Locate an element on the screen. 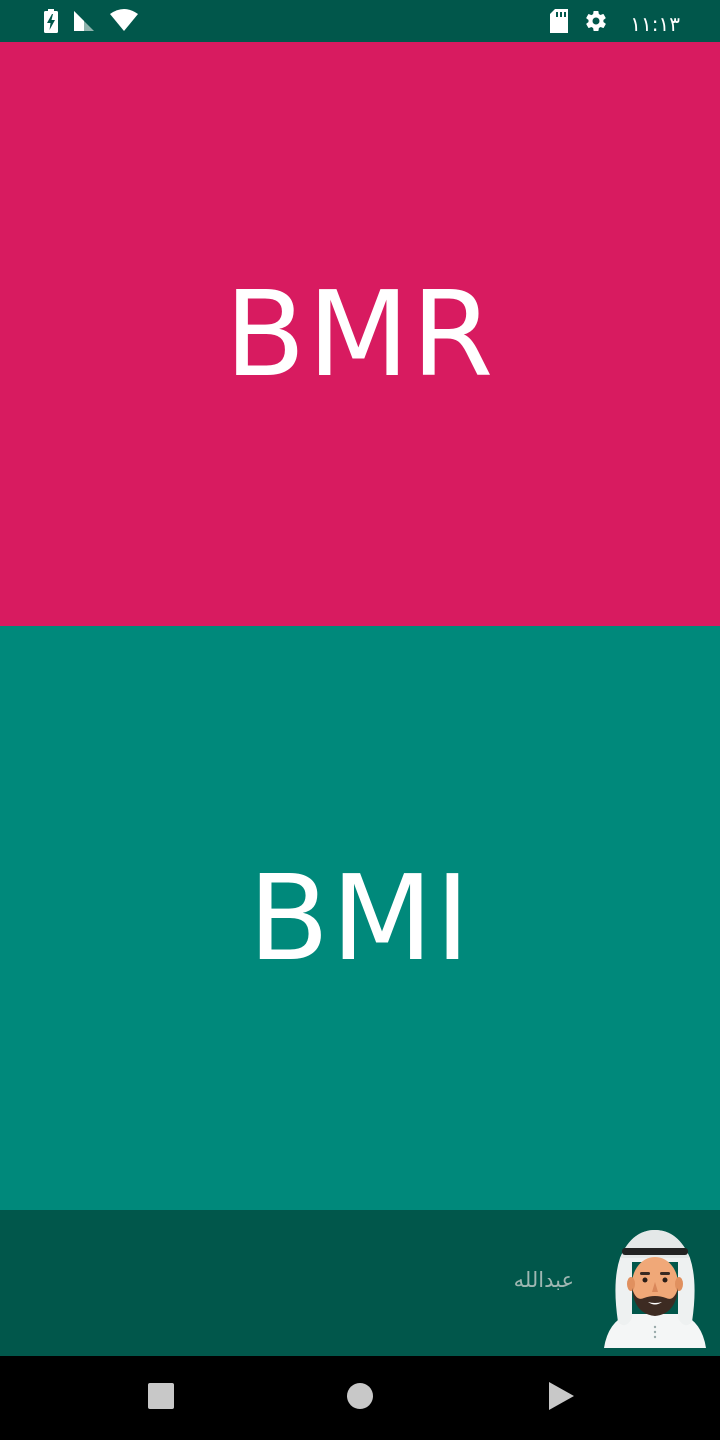 Image resolution: width=720 pixels, height=1440 pixels. status-right-icons: ١١:١٣ is located at coordinates (615, 23).